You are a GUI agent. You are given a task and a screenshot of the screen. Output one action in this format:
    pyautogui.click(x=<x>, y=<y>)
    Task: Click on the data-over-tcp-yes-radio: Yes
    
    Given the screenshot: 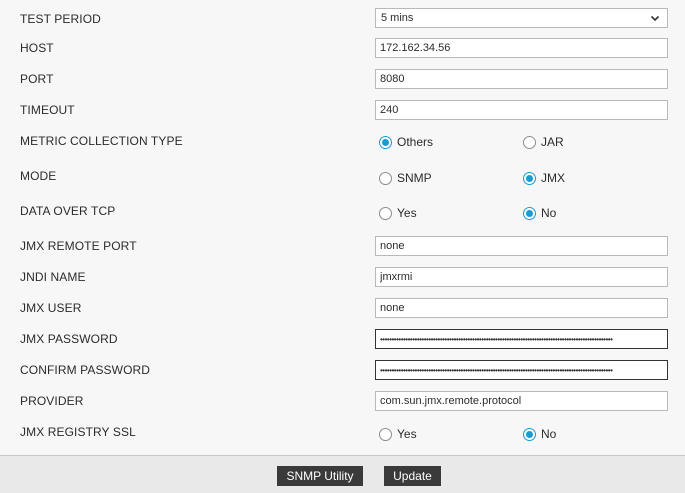 What is the action you would take?
    pyautogui.click(x=398, y=213)
    